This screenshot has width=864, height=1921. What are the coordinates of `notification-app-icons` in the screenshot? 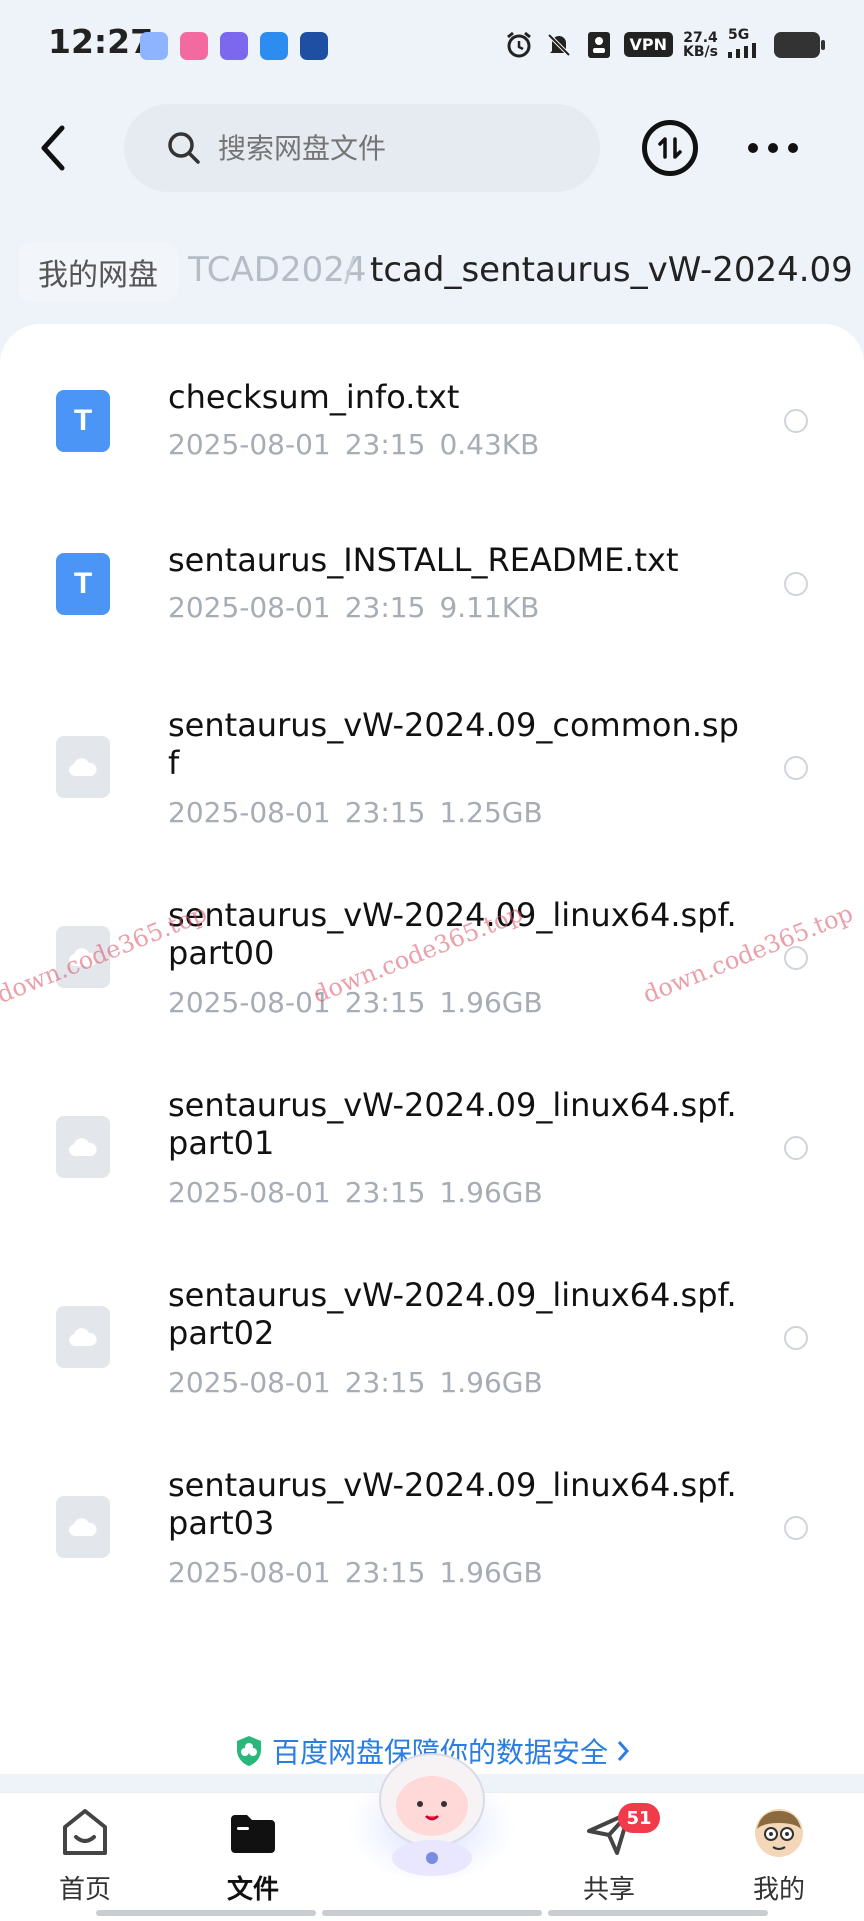 It's located at (234, 46).